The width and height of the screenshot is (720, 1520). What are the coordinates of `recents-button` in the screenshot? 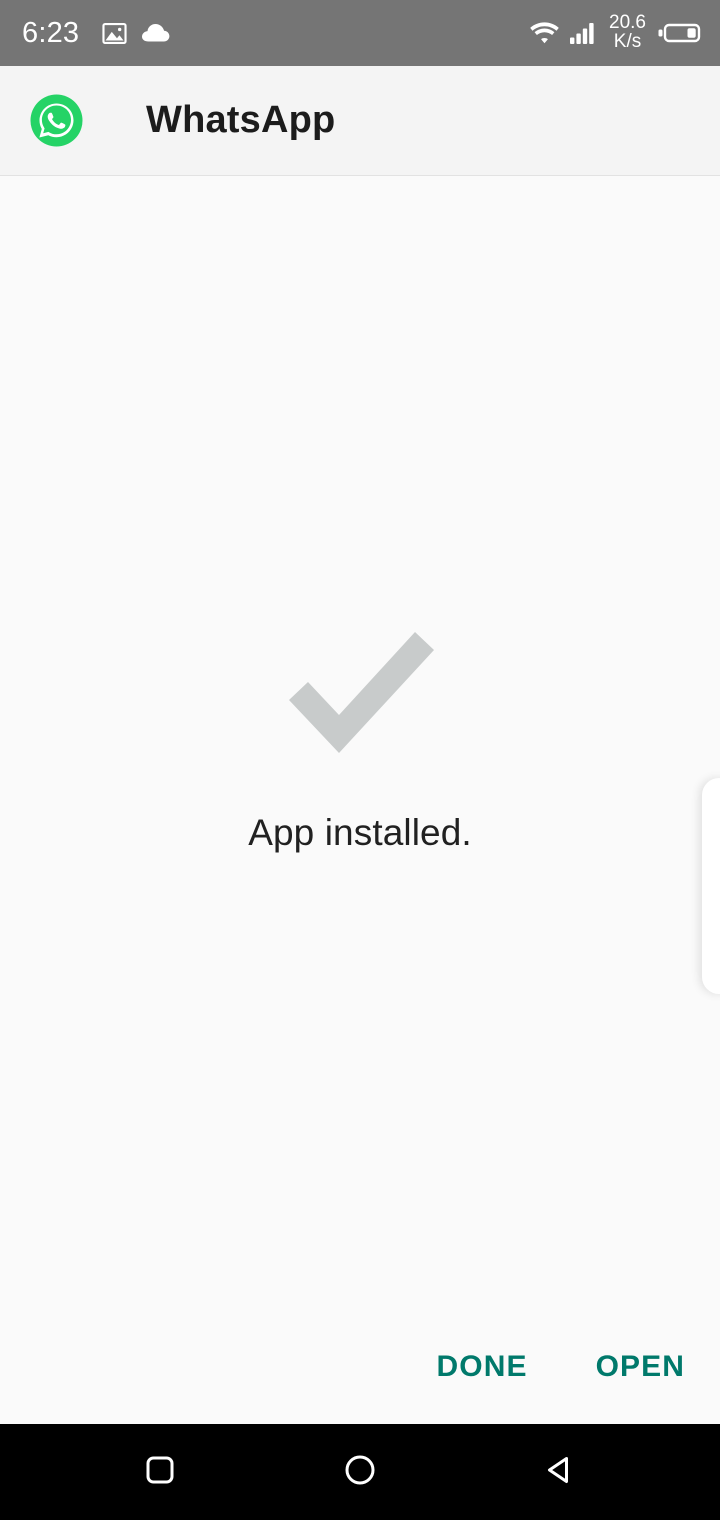 It's located at (160, 1472).